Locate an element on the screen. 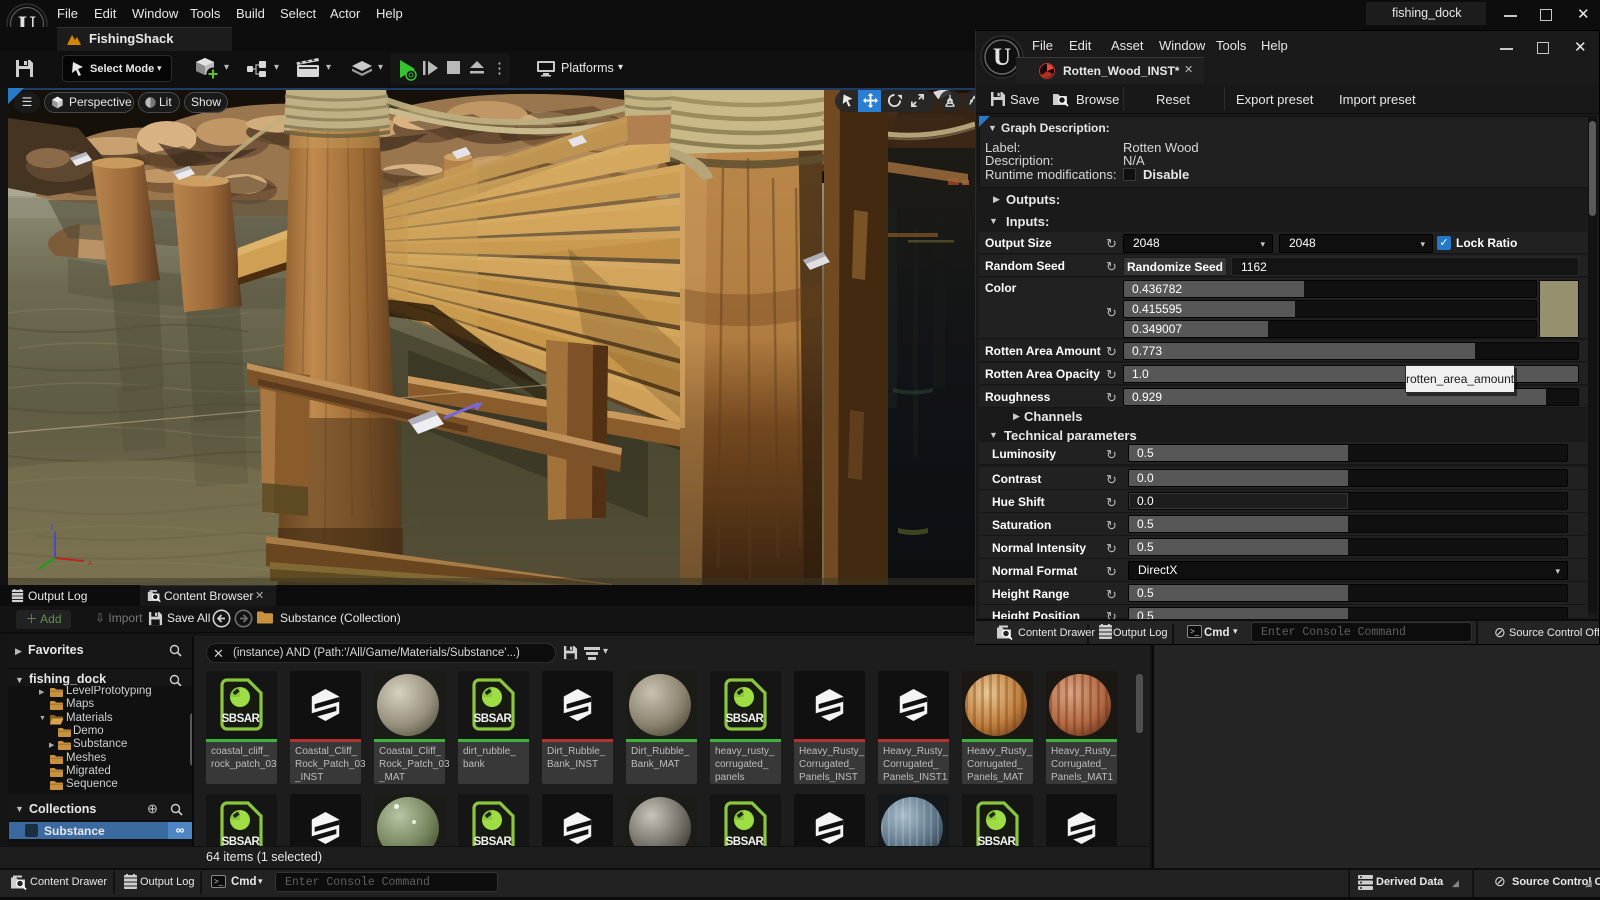  svg-text: x is located at coordinates (90, 562).